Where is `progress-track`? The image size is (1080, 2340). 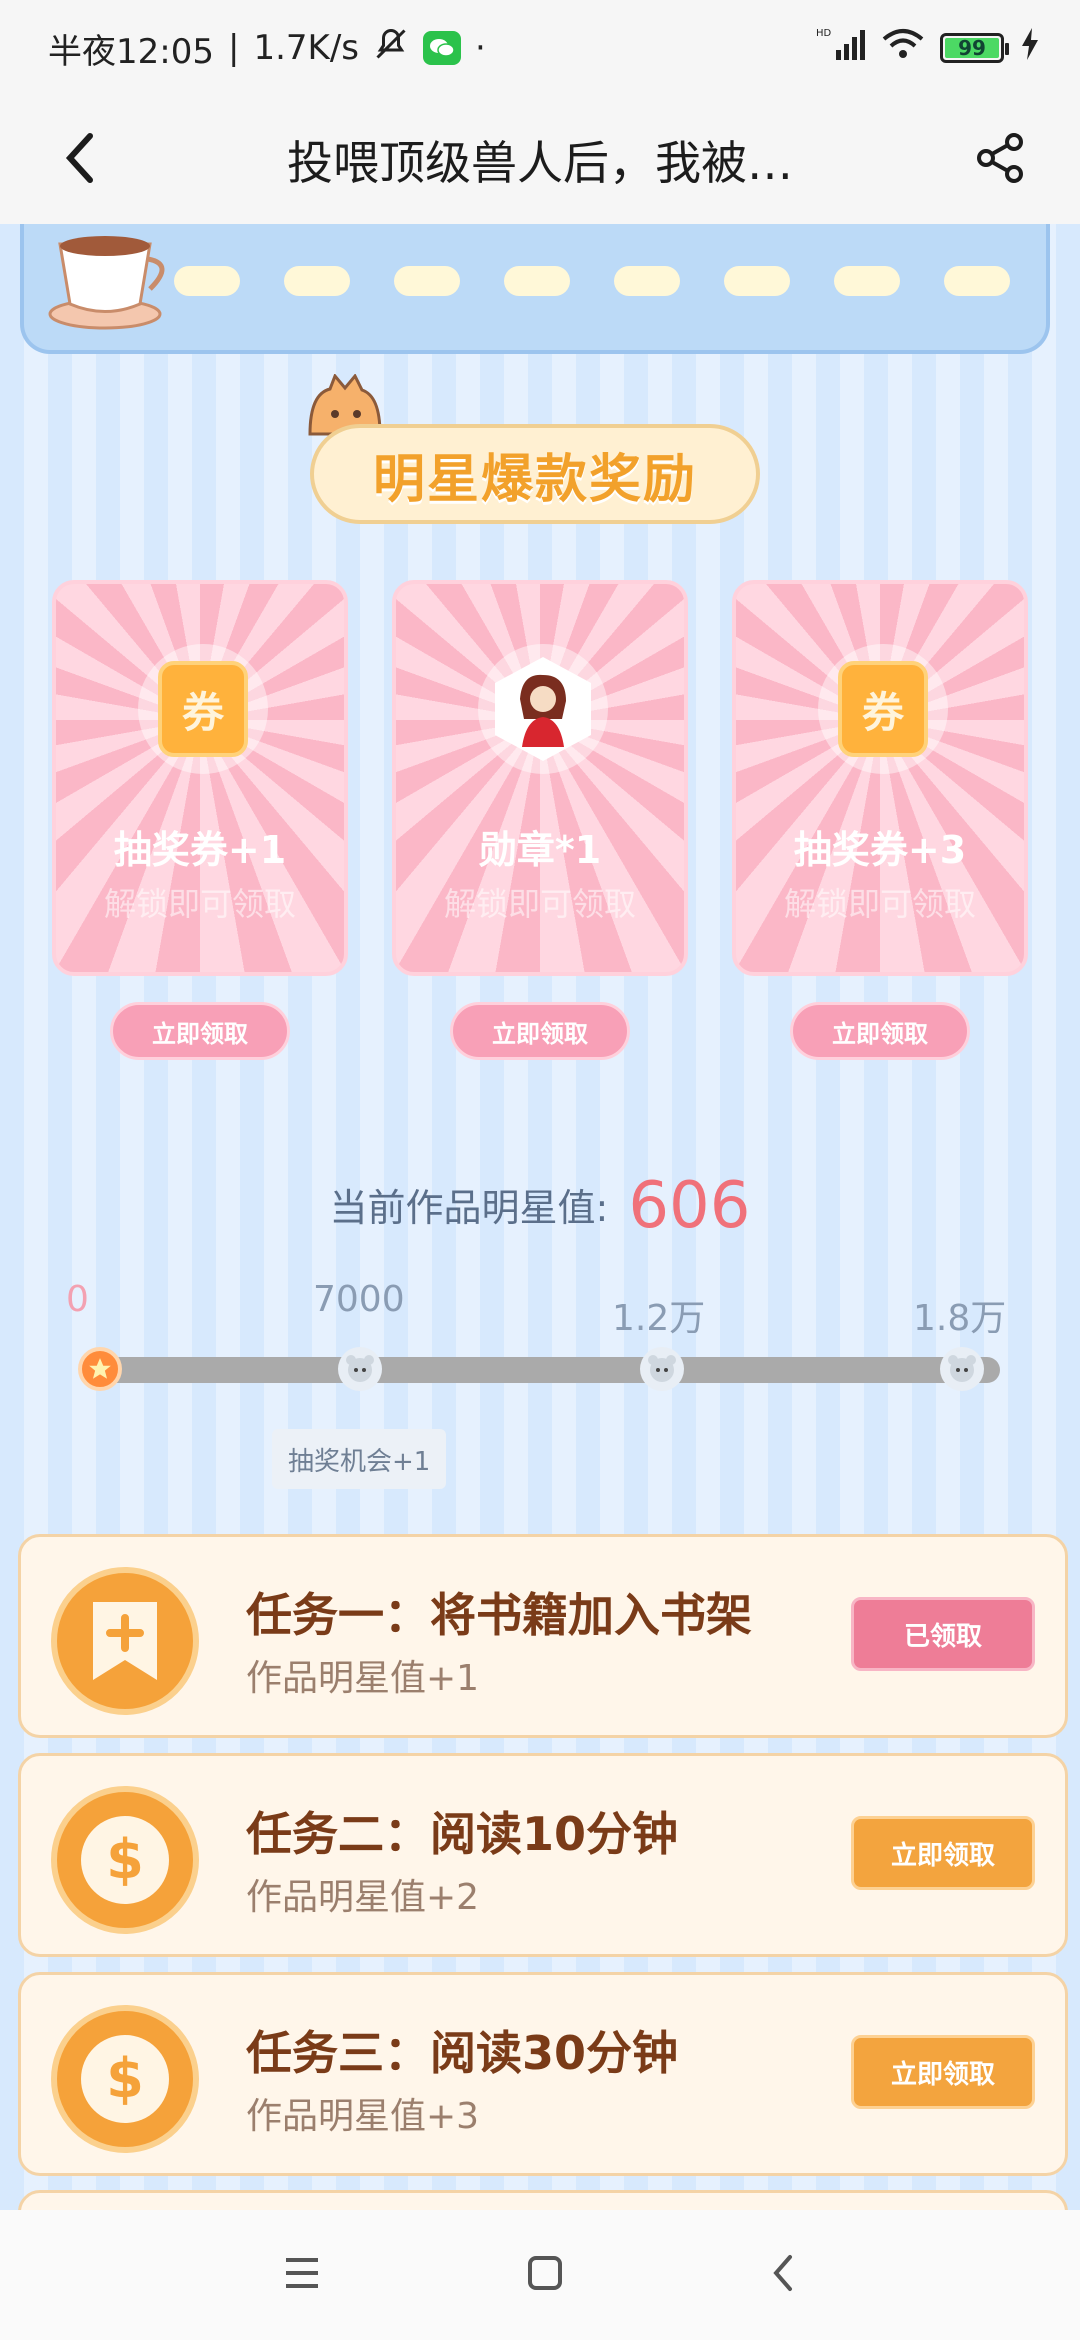 progress-track is located at coordinates (540, 1370).